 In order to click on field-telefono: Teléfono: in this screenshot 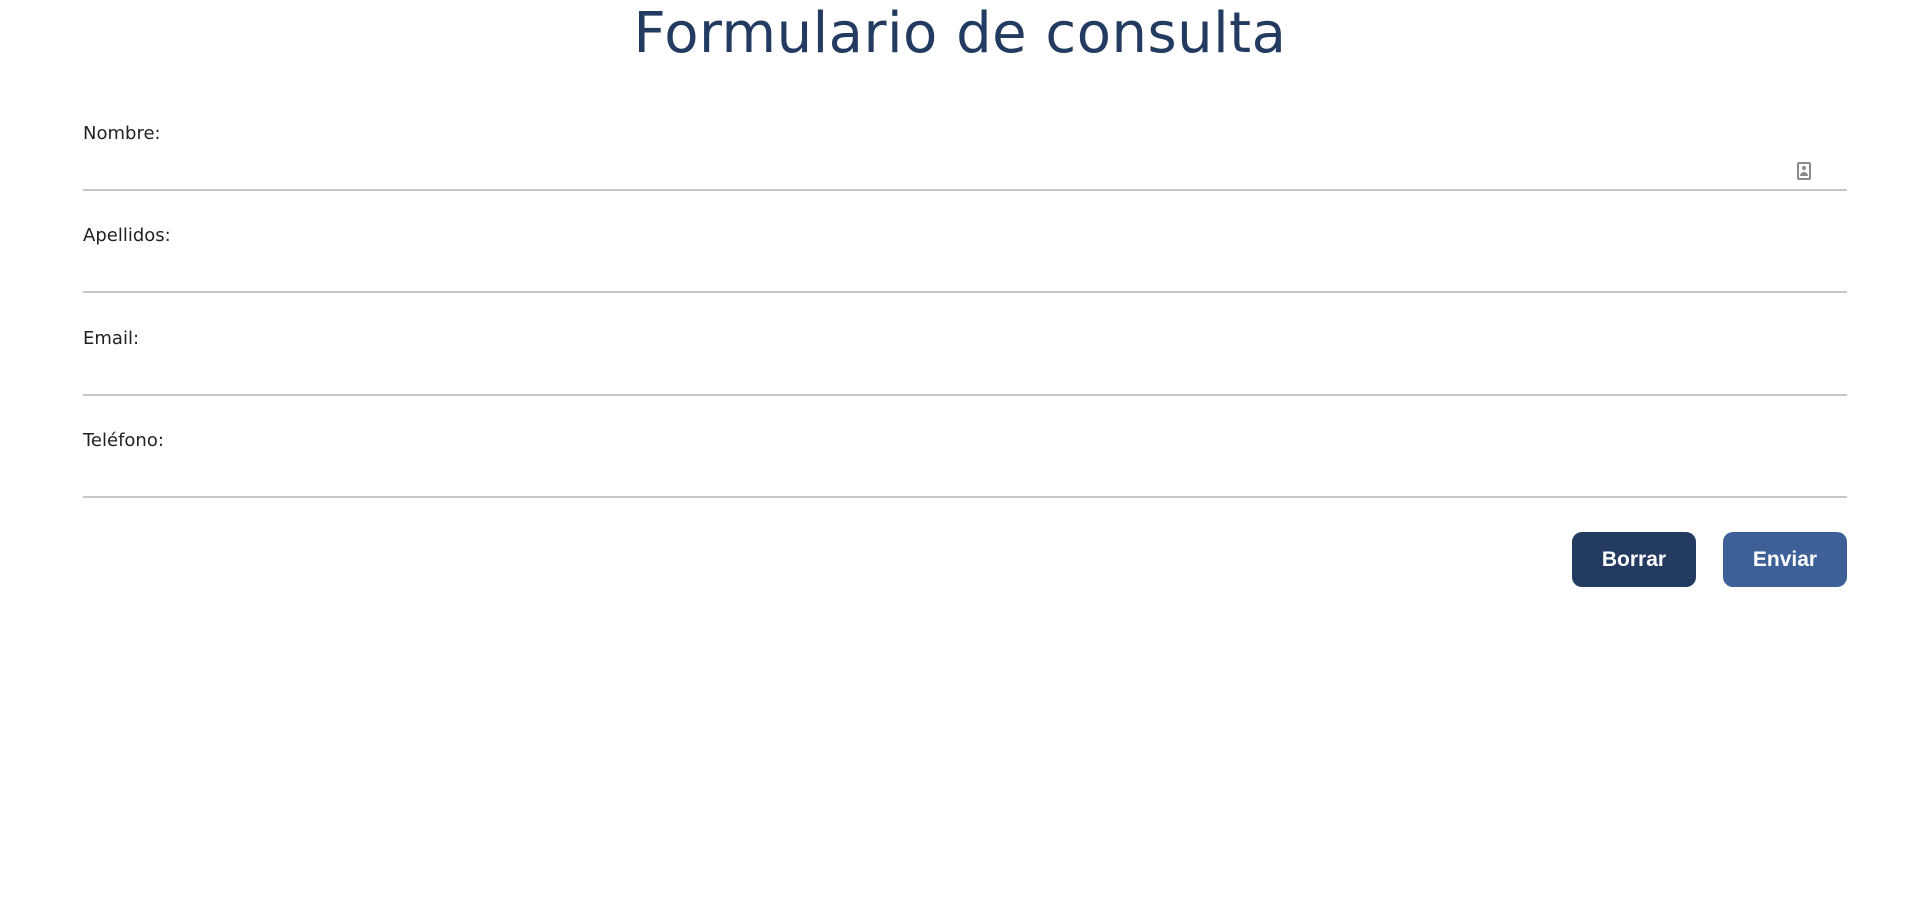, I will do `click(965, 477)`.